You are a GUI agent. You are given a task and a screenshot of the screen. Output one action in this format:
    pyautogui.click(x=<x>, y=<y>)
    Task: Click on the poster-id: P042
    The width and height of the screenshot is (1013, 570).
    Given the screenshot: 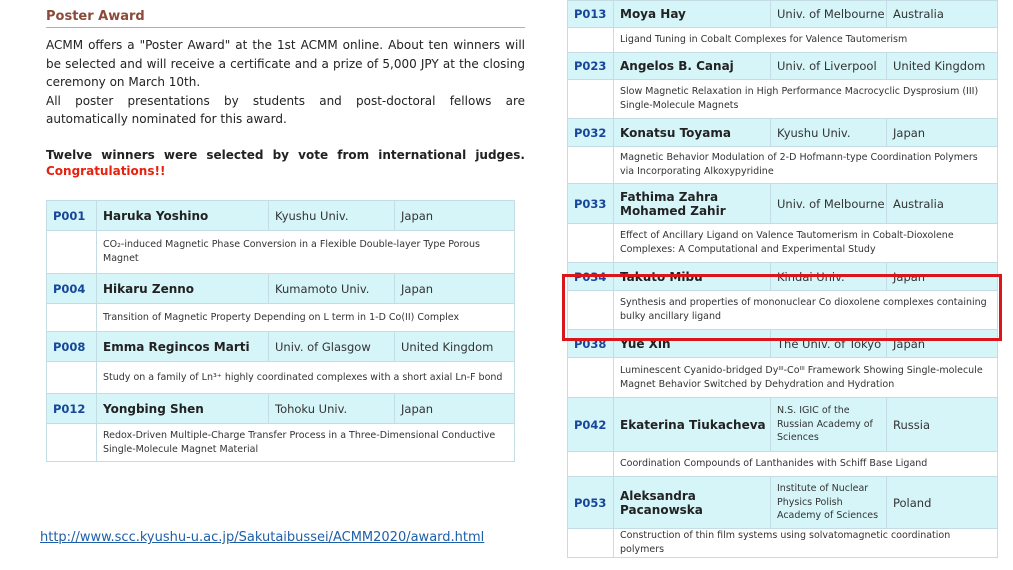 What is the action you would take?
    pyautogui.click(x=590, y=424)
    